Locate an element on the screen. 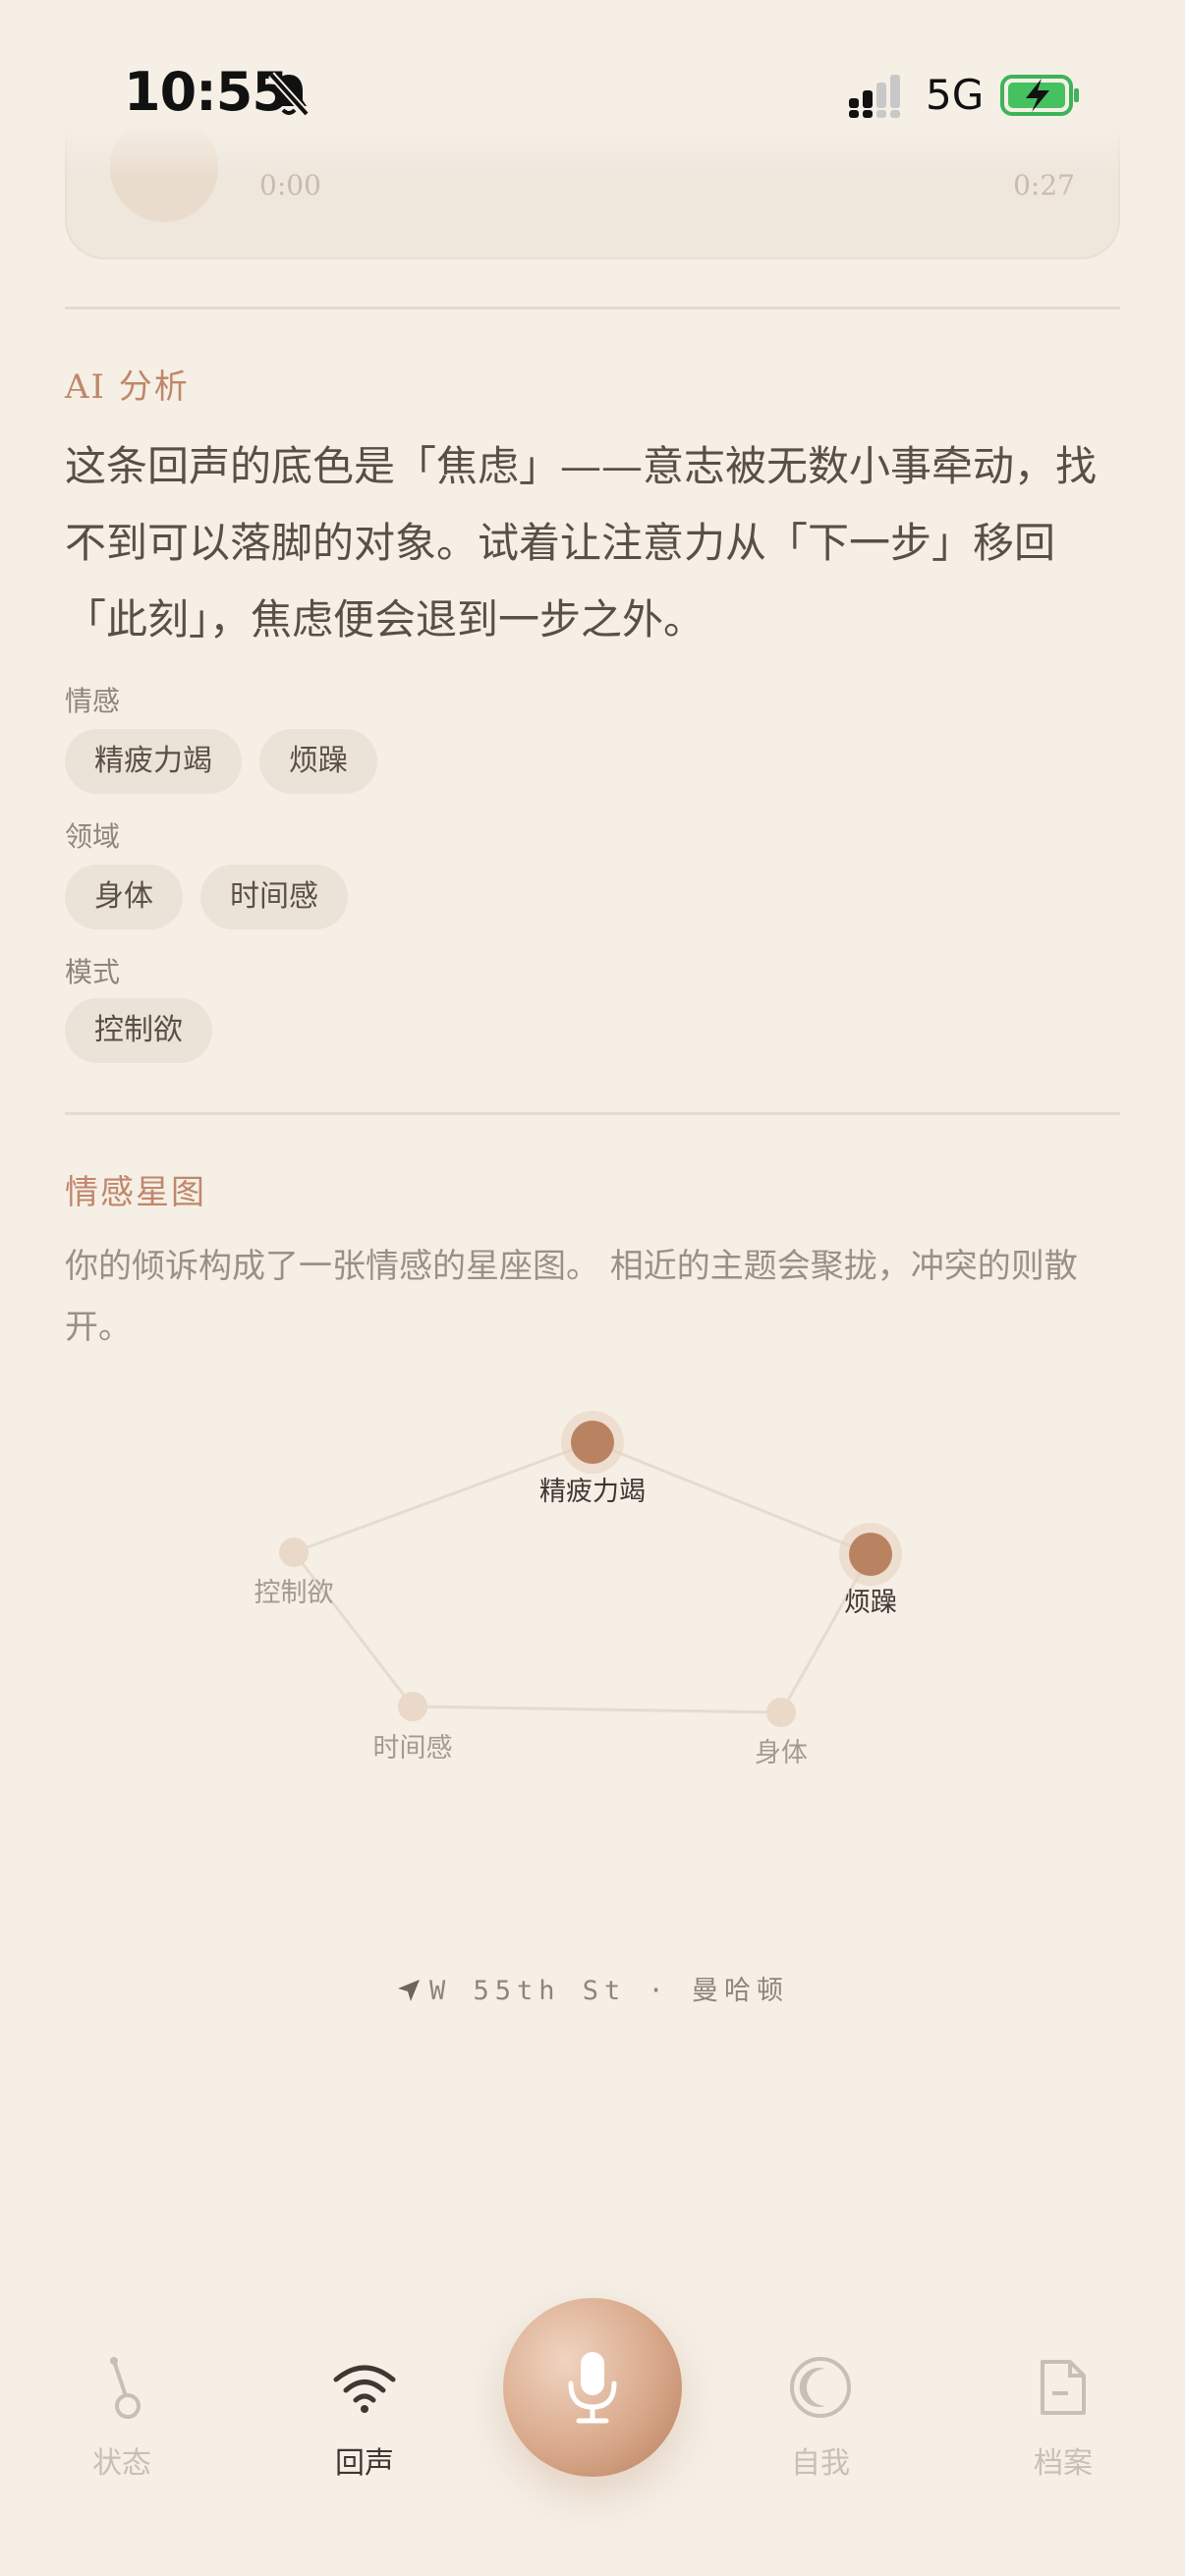 Image resolution: width=1185 pixels, height=2576 pixels. tag-row-domain: 身体 时间感 is located at coordinates (207, 897).